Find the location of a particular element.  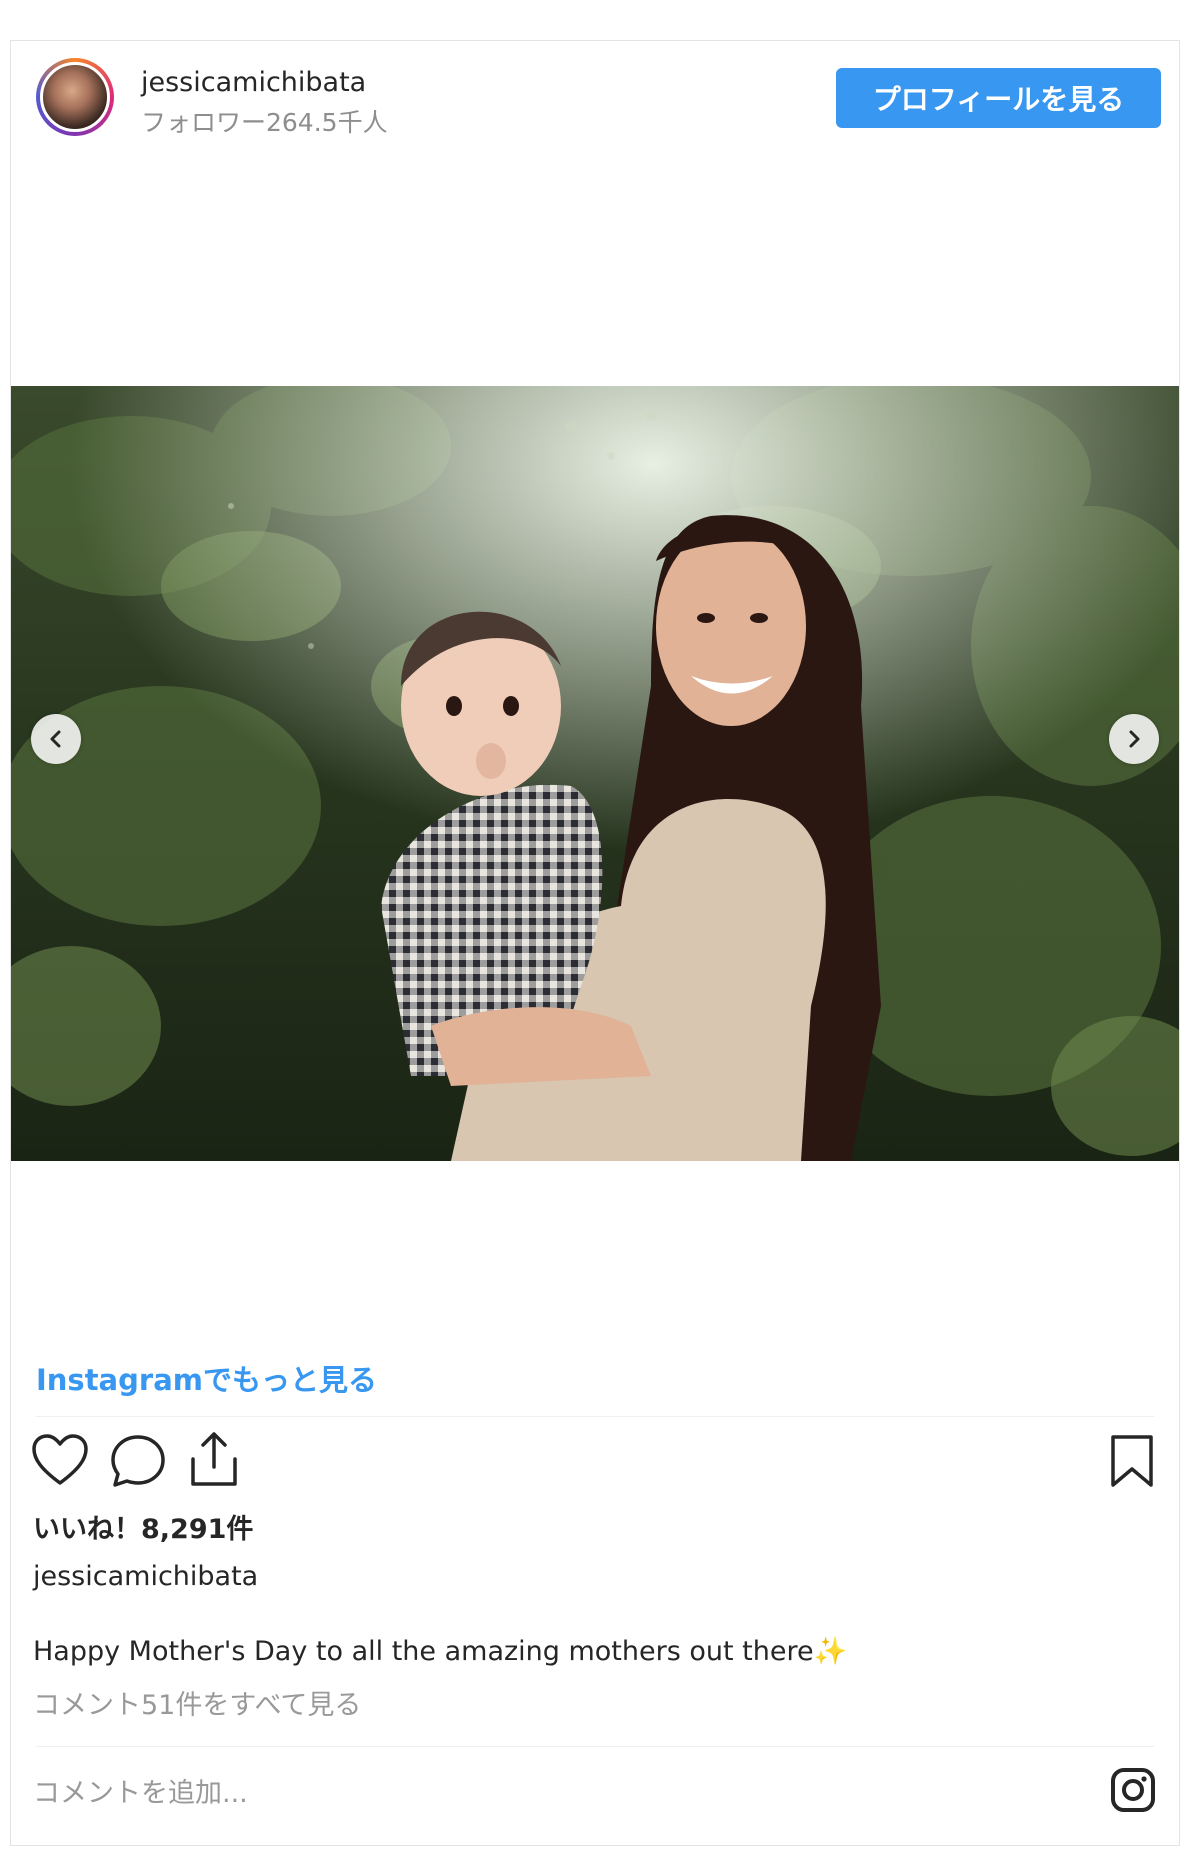

avatar is located at coordinates (75, 97).